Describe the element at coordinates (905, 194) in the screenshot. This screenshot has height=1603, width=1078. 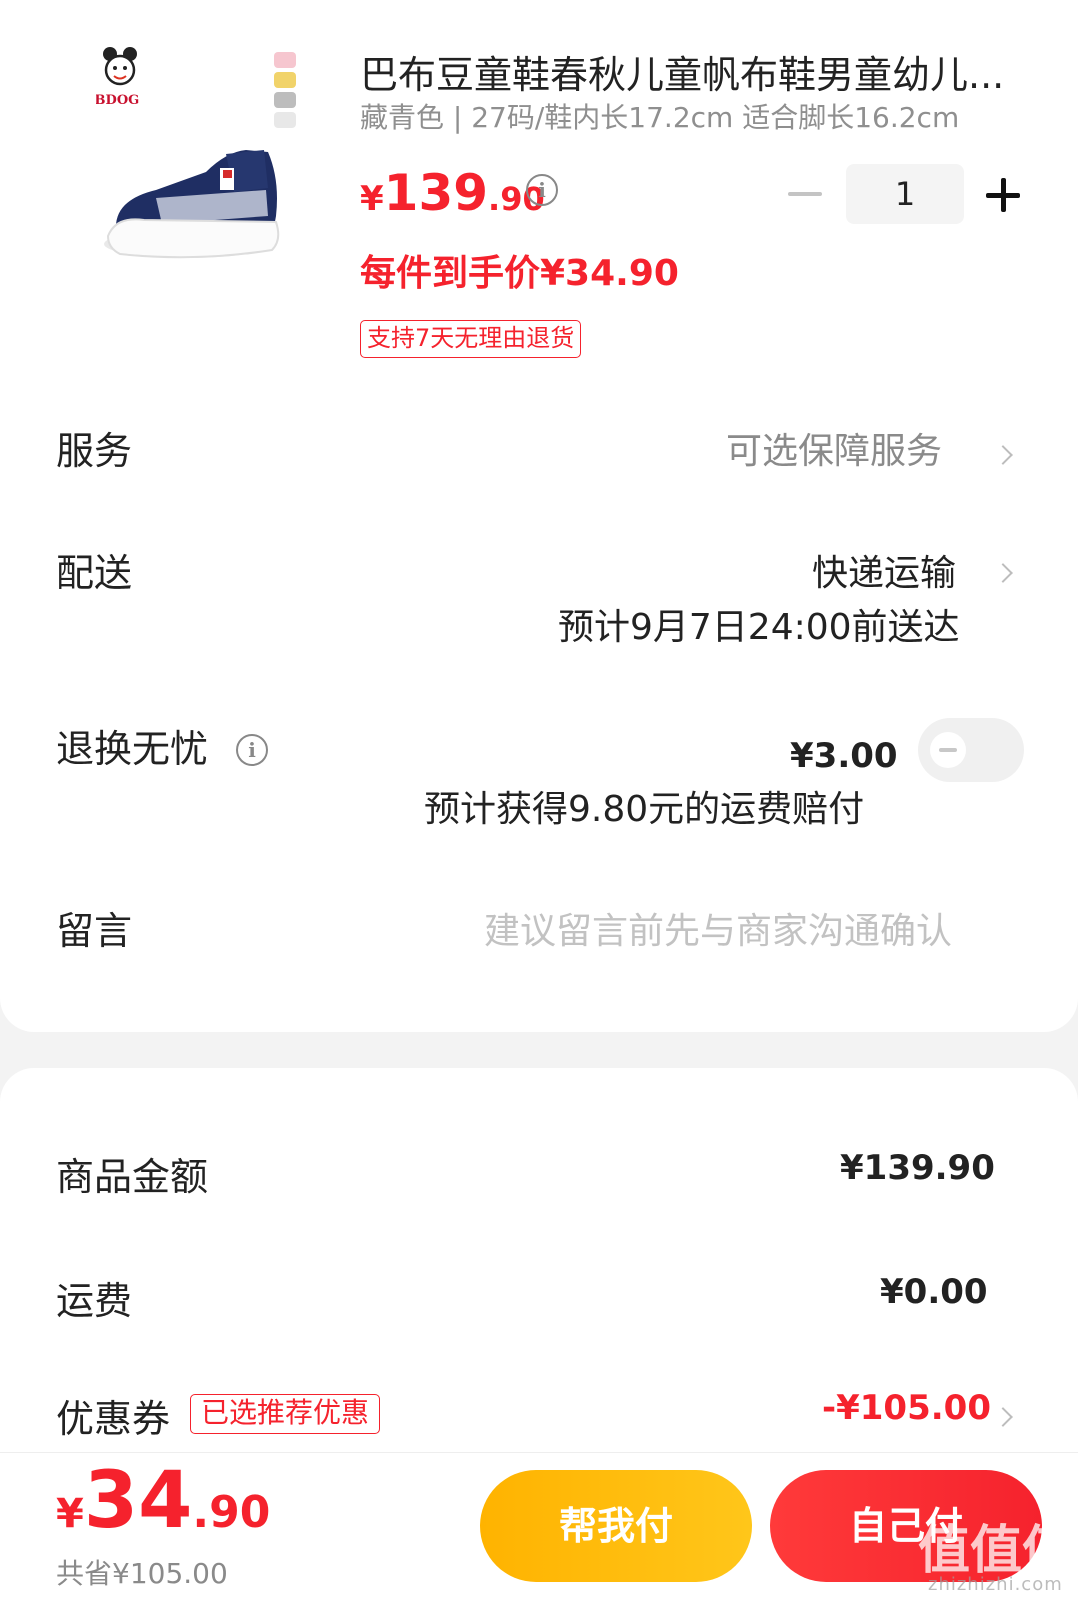
I see `quantity-input: 1` at that location.